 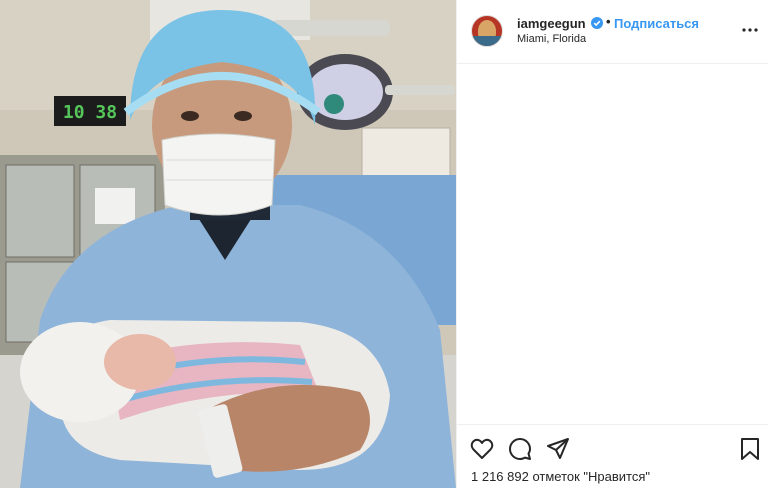 I want to click on share-icon, so click(x=558, y=449).